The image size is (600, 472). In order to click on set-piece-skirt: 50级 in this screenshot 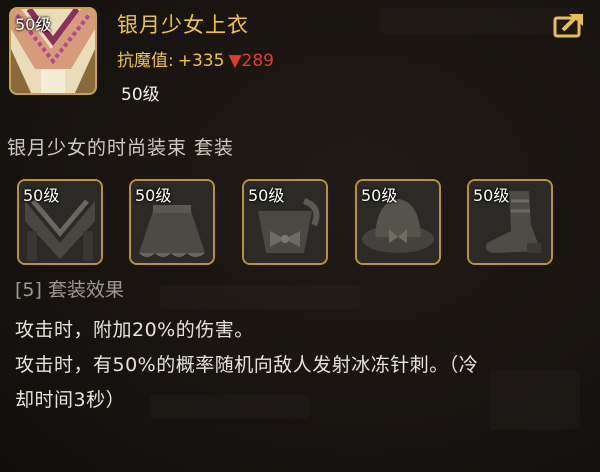, I will do `click(172, 222)`.